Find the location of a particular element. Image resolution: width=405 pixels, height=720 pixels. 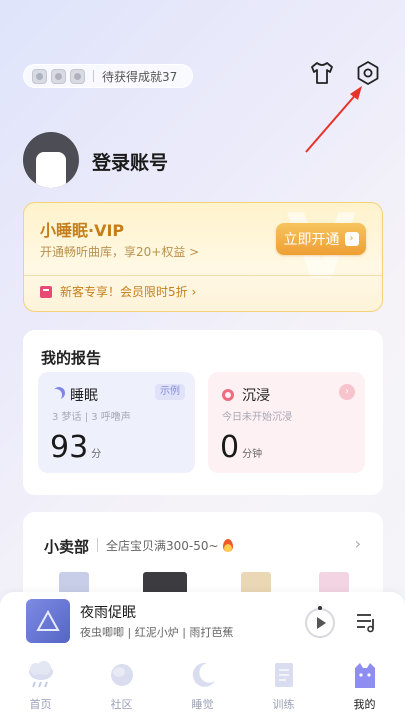

tab-sleep: 睡觉 is located at coordinates (203, 686).